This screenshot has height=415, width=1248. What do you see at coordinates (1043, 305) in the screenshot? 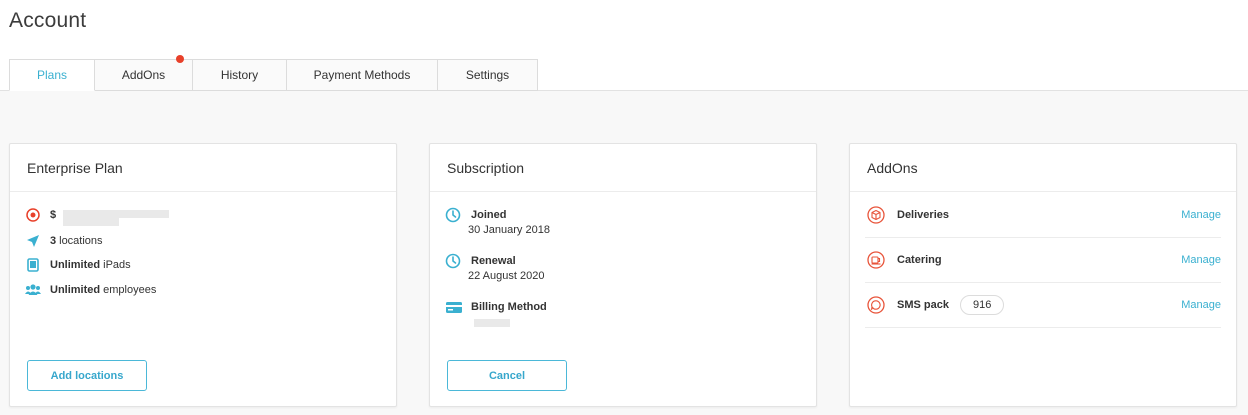
I see `addon-row-sms-pack: SMS pack 916 Manage` at bounding box center [1043, 305].